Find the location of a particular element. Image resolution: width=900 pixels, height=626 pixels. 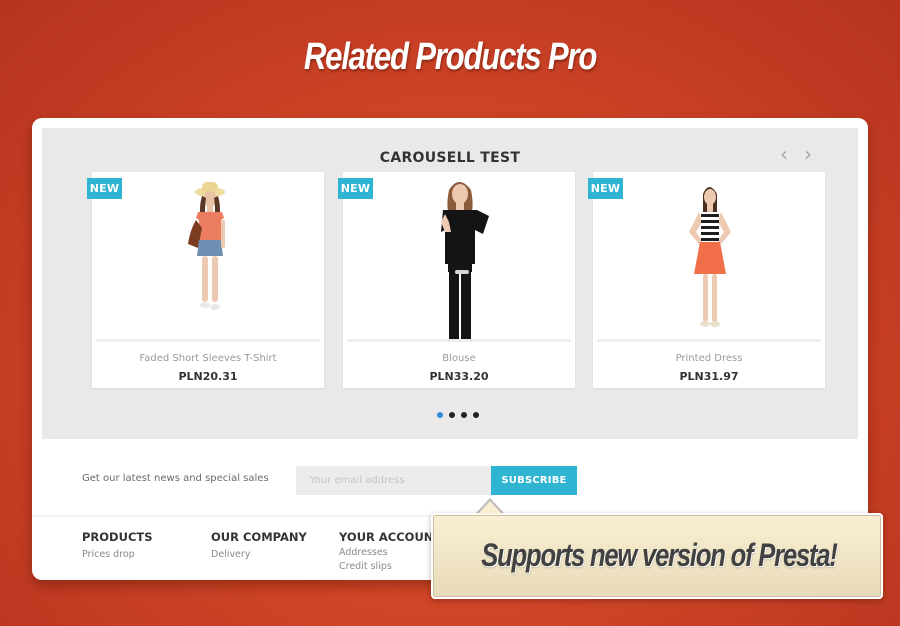

hero-title: Related Products Pro is located at coordinates (450, 57).